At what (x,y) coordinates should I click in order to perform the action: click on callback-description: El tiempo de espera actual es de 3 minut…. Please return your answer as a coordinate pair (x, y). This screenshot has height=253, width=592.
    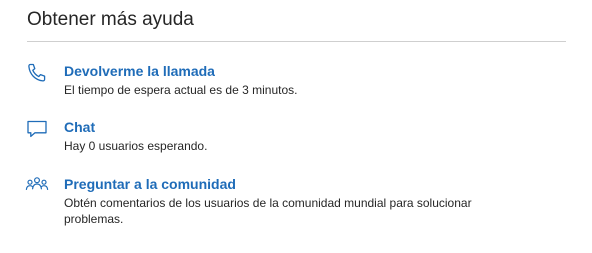
    Looking at the image, I should click on (181, 90).